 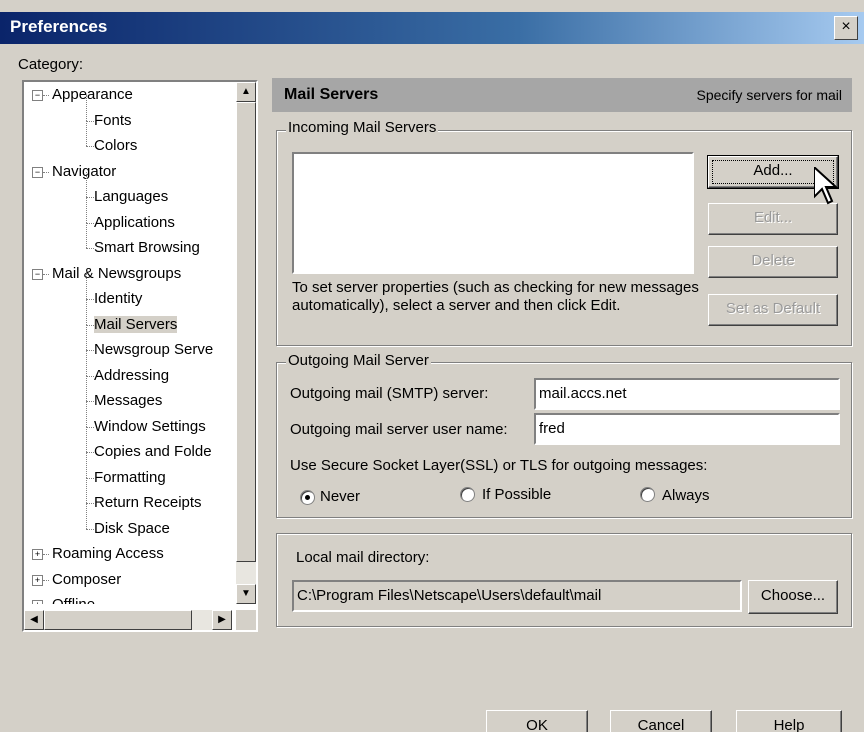 I want to click on scroll-right-icon: ▶, so click(x=222, y=620).